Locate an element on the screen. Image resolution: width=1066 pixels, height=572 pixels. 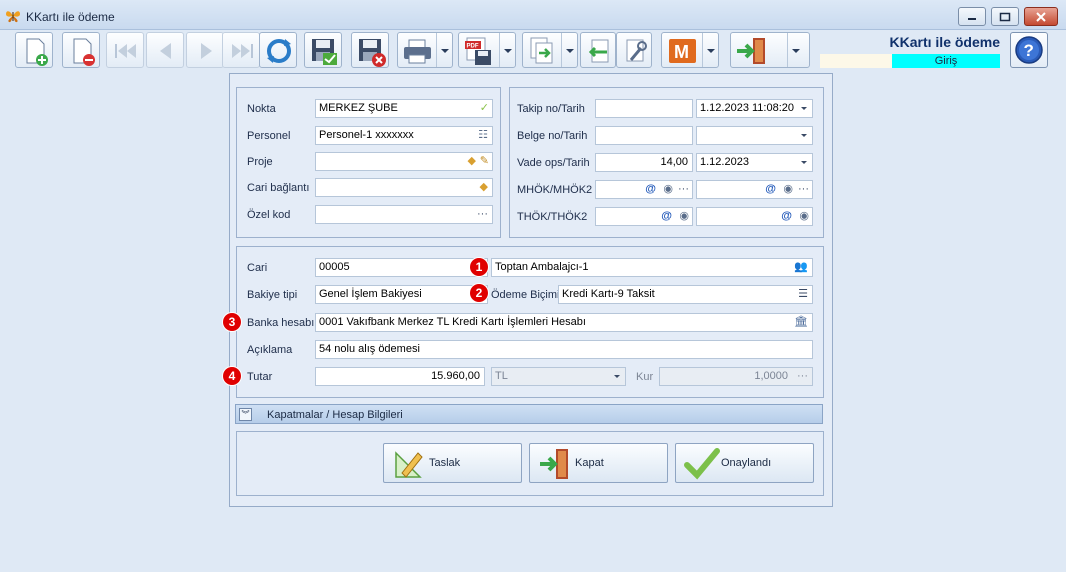
last-icon is located at coordinates (242, 51).